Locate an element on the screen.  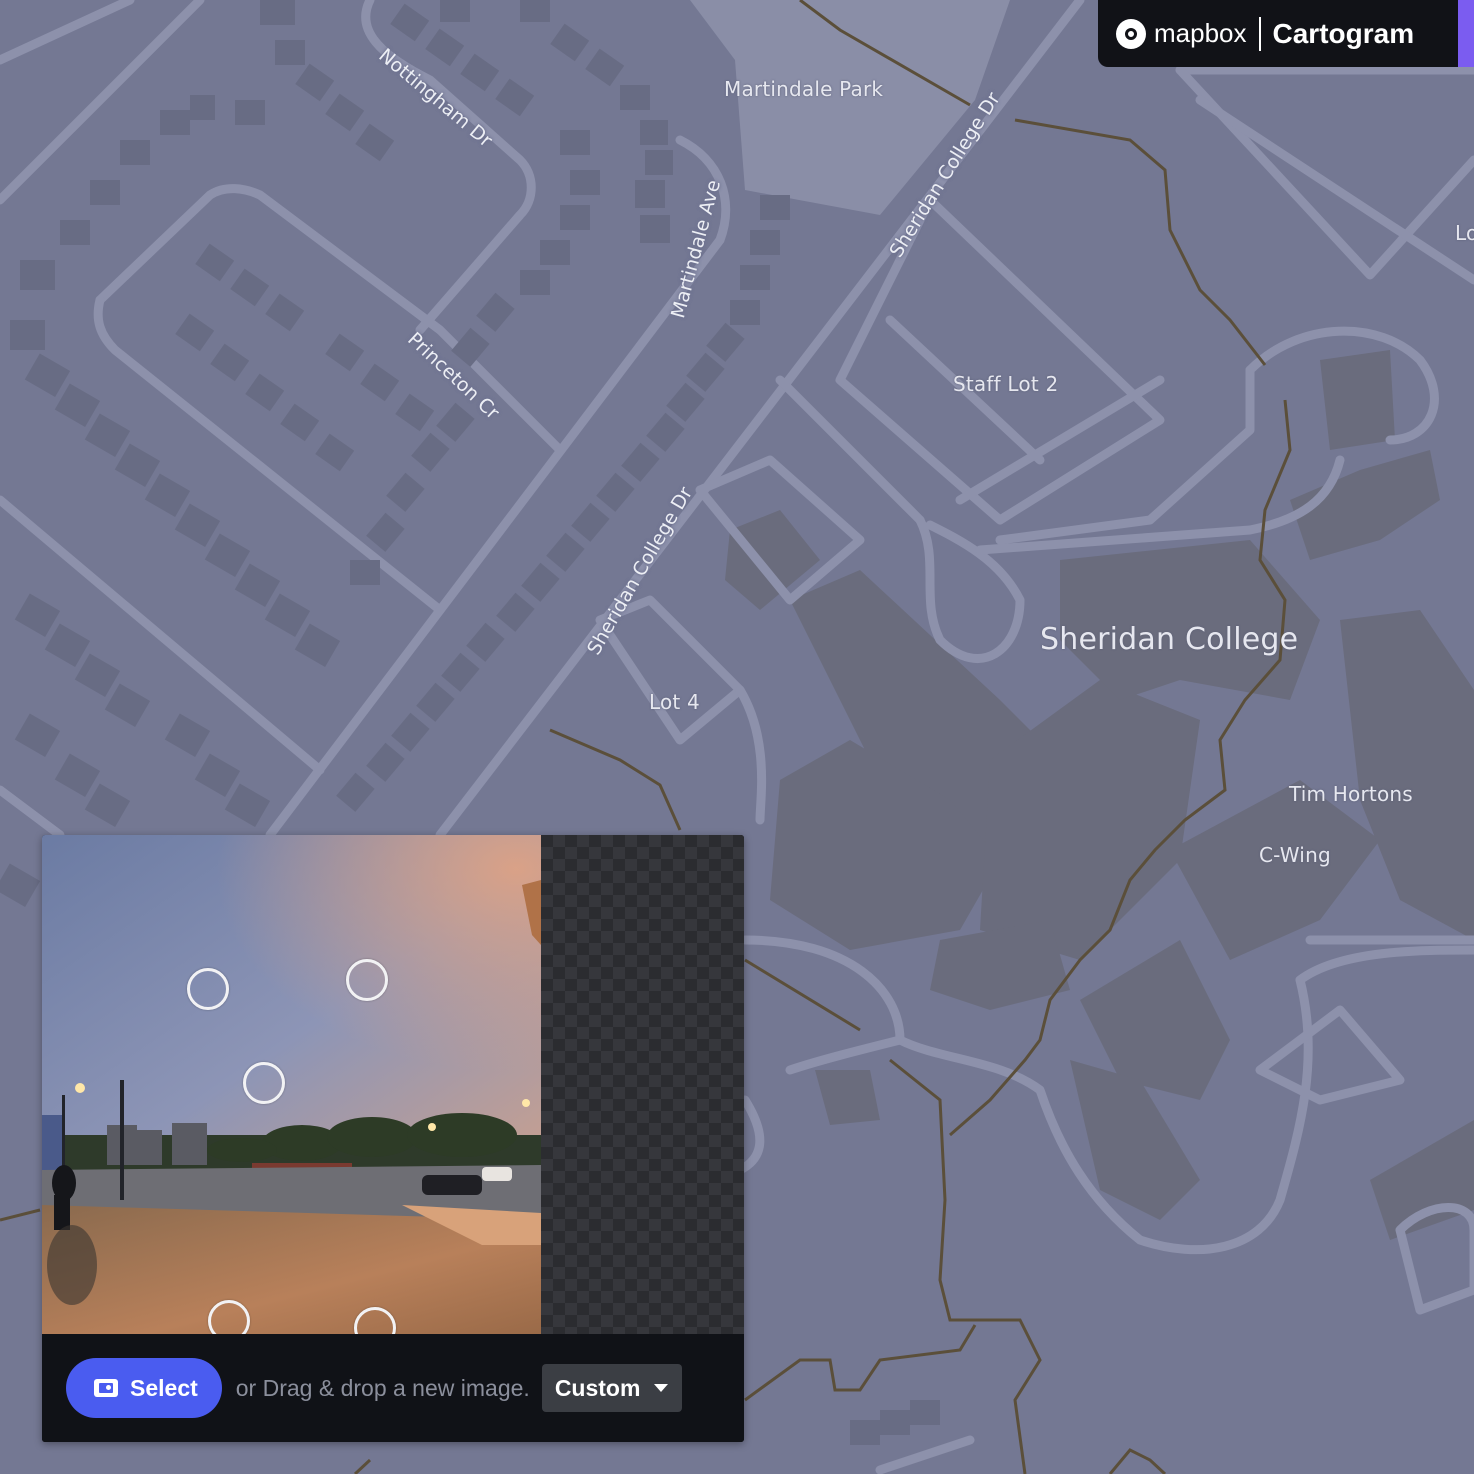
brand-accent-bar is located at coordinates (1466, 33).